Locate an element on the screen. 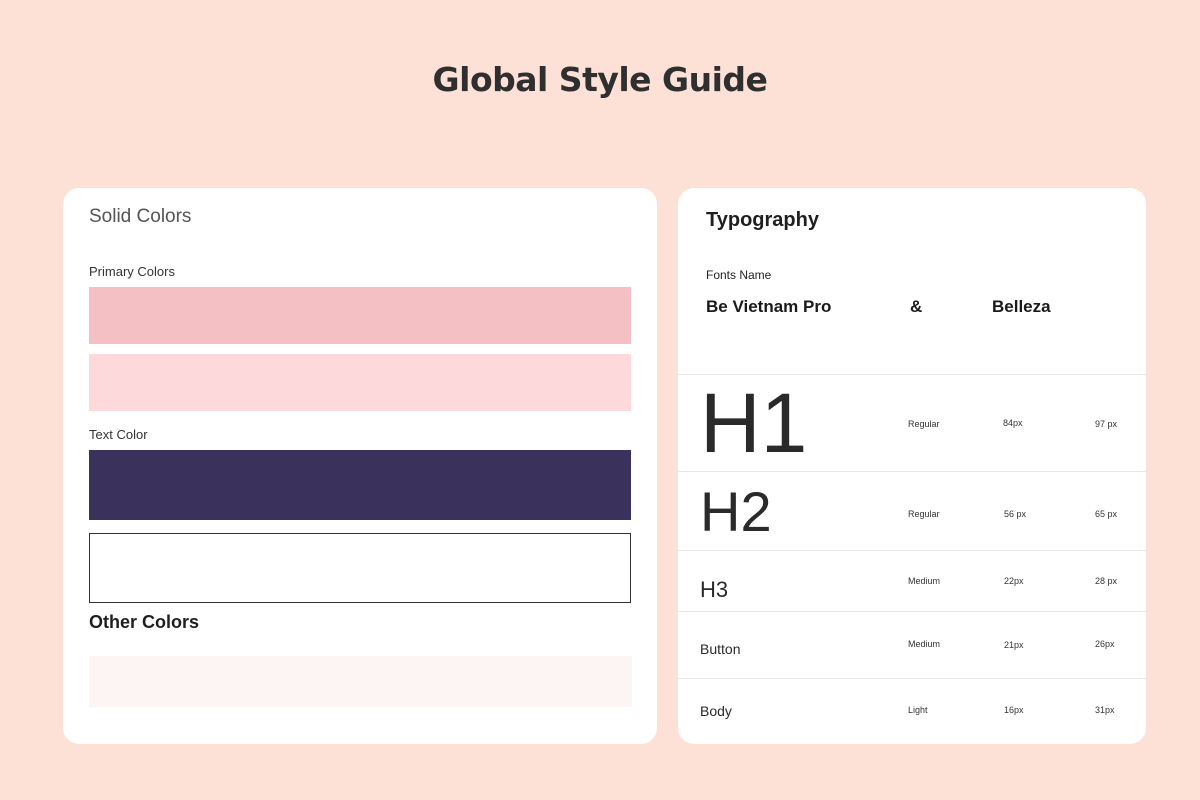  type-sample-body: Body is located at coordinates (716, 711).